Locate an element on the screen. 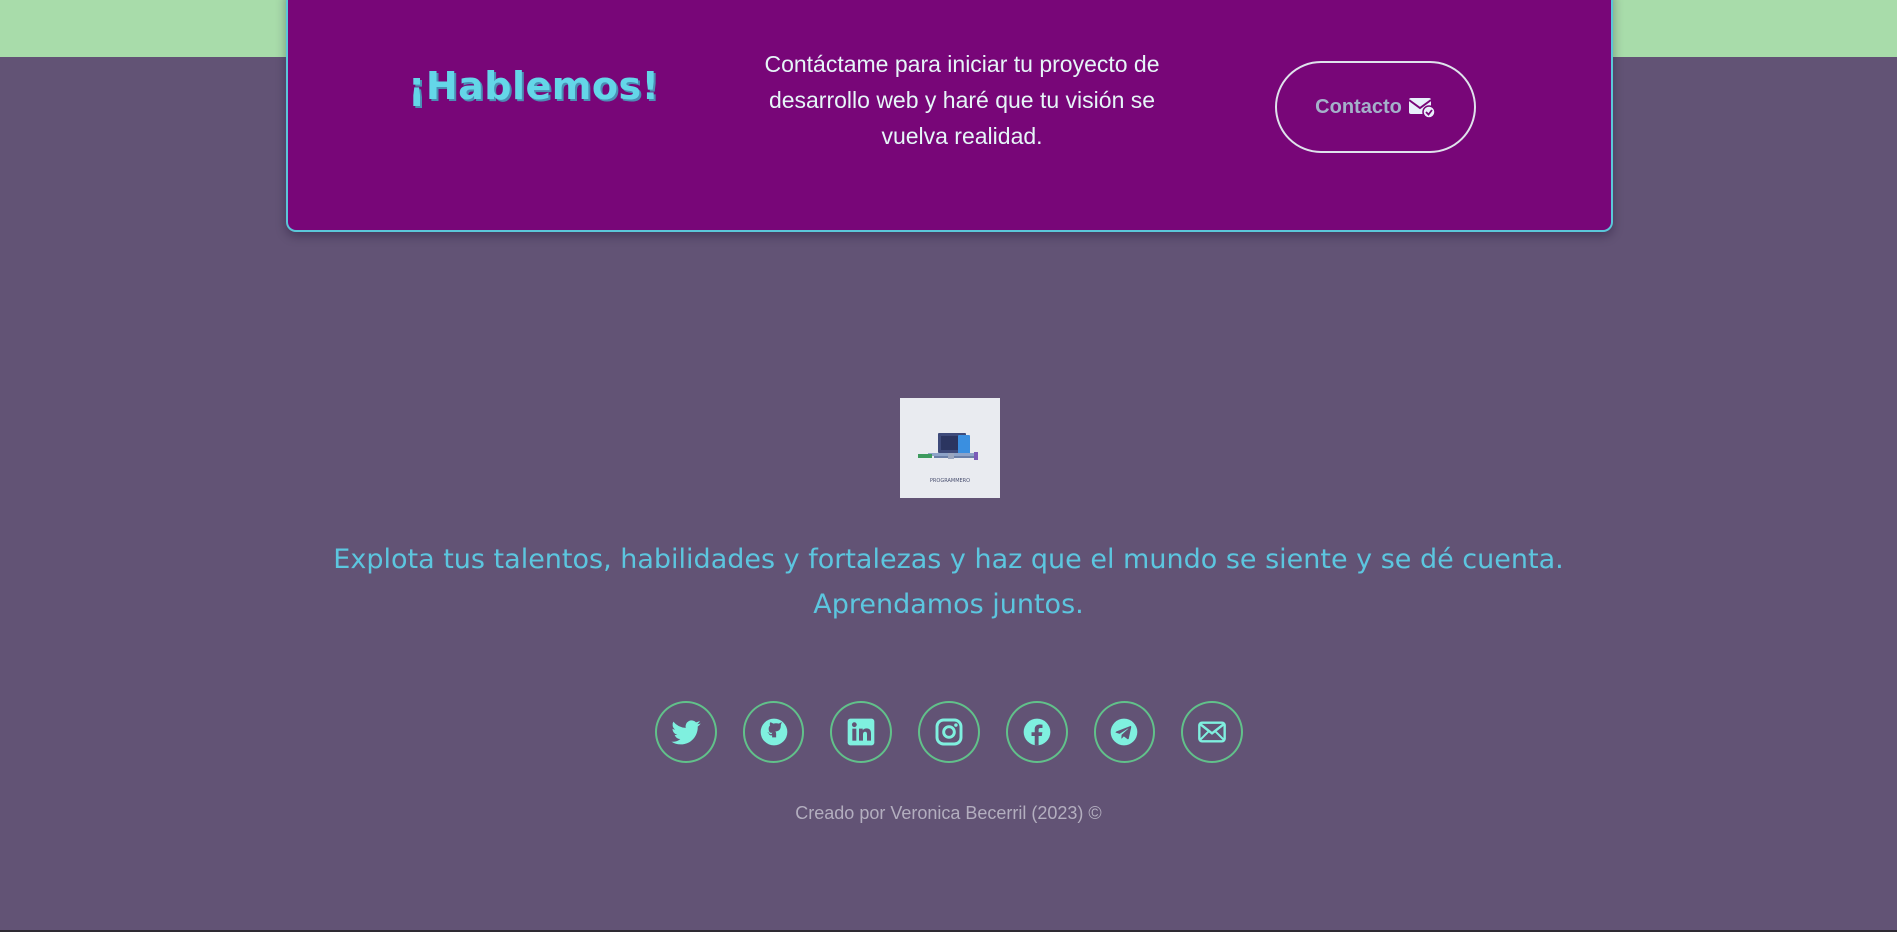 The height and width of the screenshot is (932, 1897). twitter-icon is located at coordinates (686, 732).